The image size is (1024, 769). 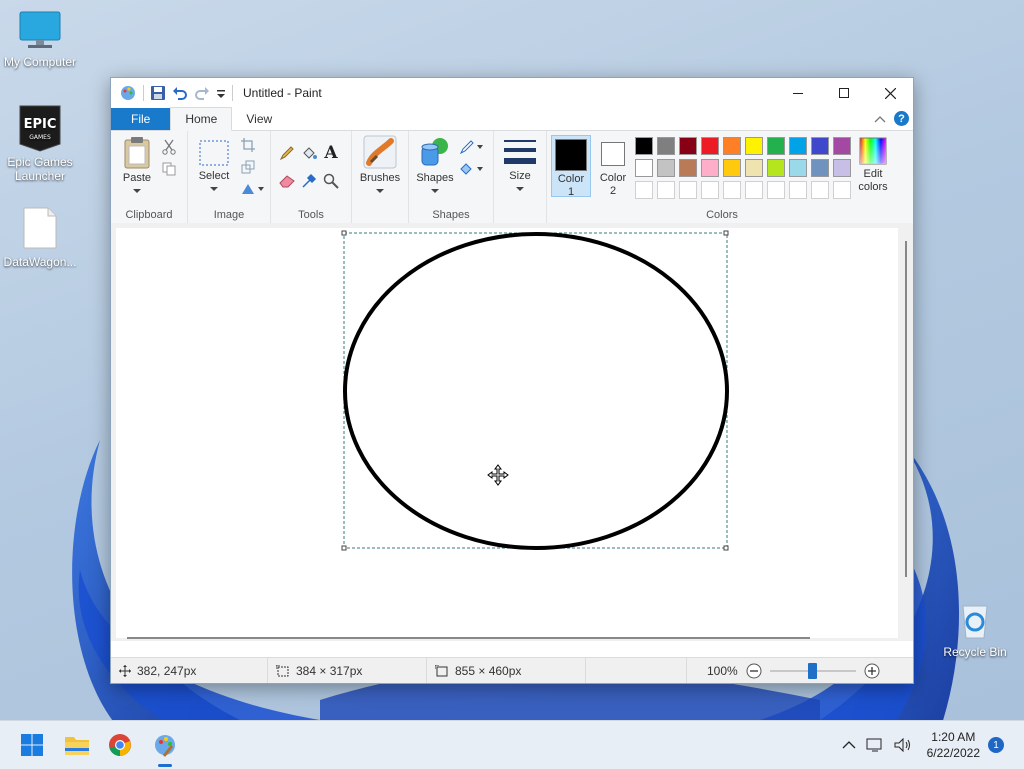 I want to click on text-tool-glyph: A, so click(x=331, y=153).